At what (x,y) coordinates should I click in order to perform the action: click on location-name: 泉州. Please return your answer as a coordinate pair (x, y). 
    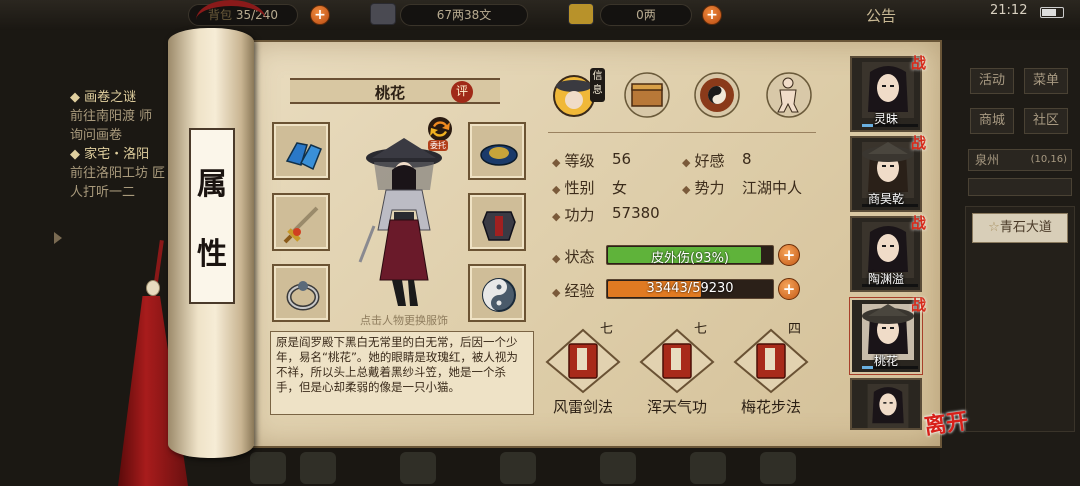
    Looking at the image, I should click on (987, 160).